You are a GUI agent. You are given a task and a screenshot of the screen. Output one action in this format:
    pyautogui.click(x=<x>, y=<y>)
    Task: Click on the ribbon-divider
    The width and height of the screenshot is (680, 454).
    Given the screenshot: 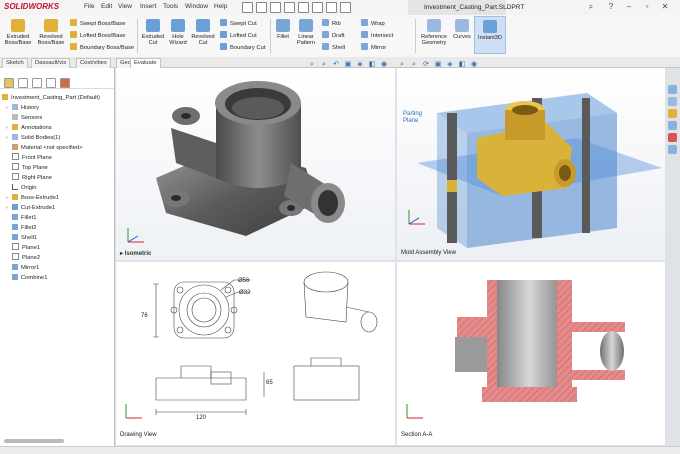 What is the action you would take?
    pyautogui.click(x=415, y=36)
    